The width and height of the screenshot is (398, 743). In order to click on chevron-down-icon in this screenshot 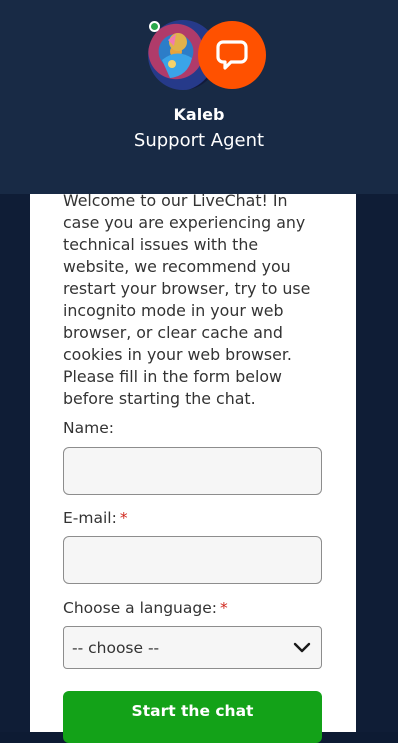, I will do `click(302, 647)`.